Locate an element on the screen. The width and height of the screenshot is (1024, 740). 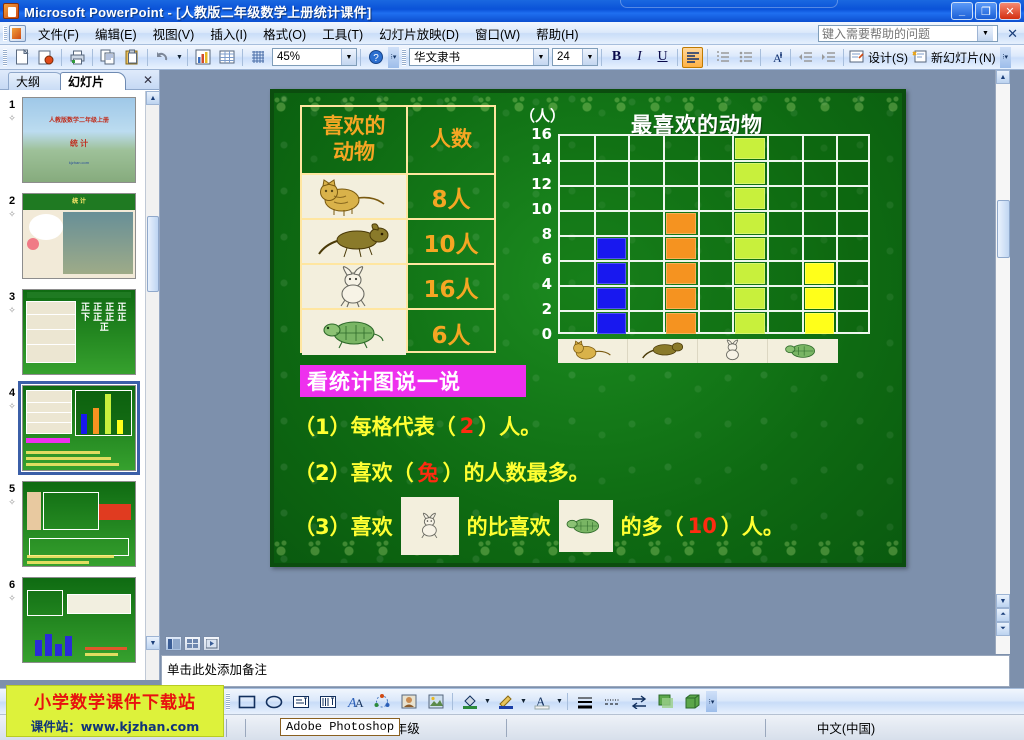
previous-slide-icon: ⏶ is located at coordinates (1003, 615).